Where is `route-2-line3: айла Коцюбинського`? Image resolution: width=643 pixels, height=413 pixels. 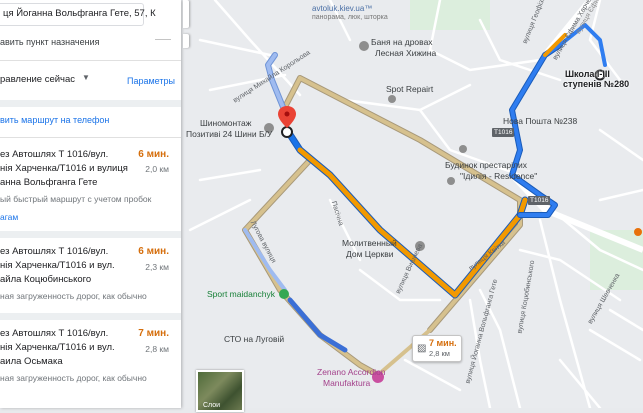
route-2-line3: айла Коцюбинського is located at coordinates (46, 279).